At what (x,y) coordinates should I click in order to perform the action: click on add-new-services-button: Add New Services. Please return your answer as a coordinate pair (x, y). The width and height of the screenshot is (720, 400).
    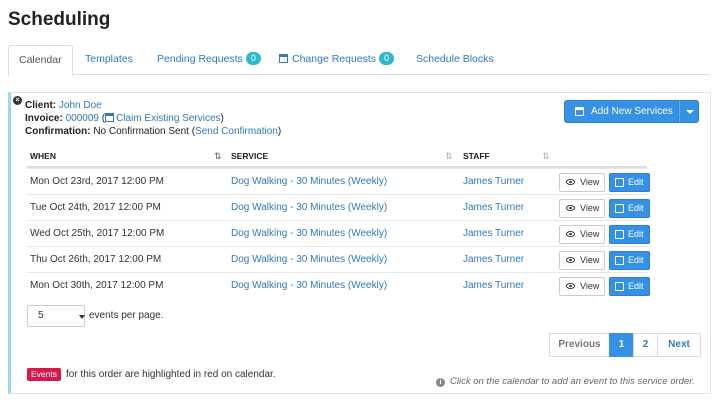
    Looking at the image, I should click on (621, 111).